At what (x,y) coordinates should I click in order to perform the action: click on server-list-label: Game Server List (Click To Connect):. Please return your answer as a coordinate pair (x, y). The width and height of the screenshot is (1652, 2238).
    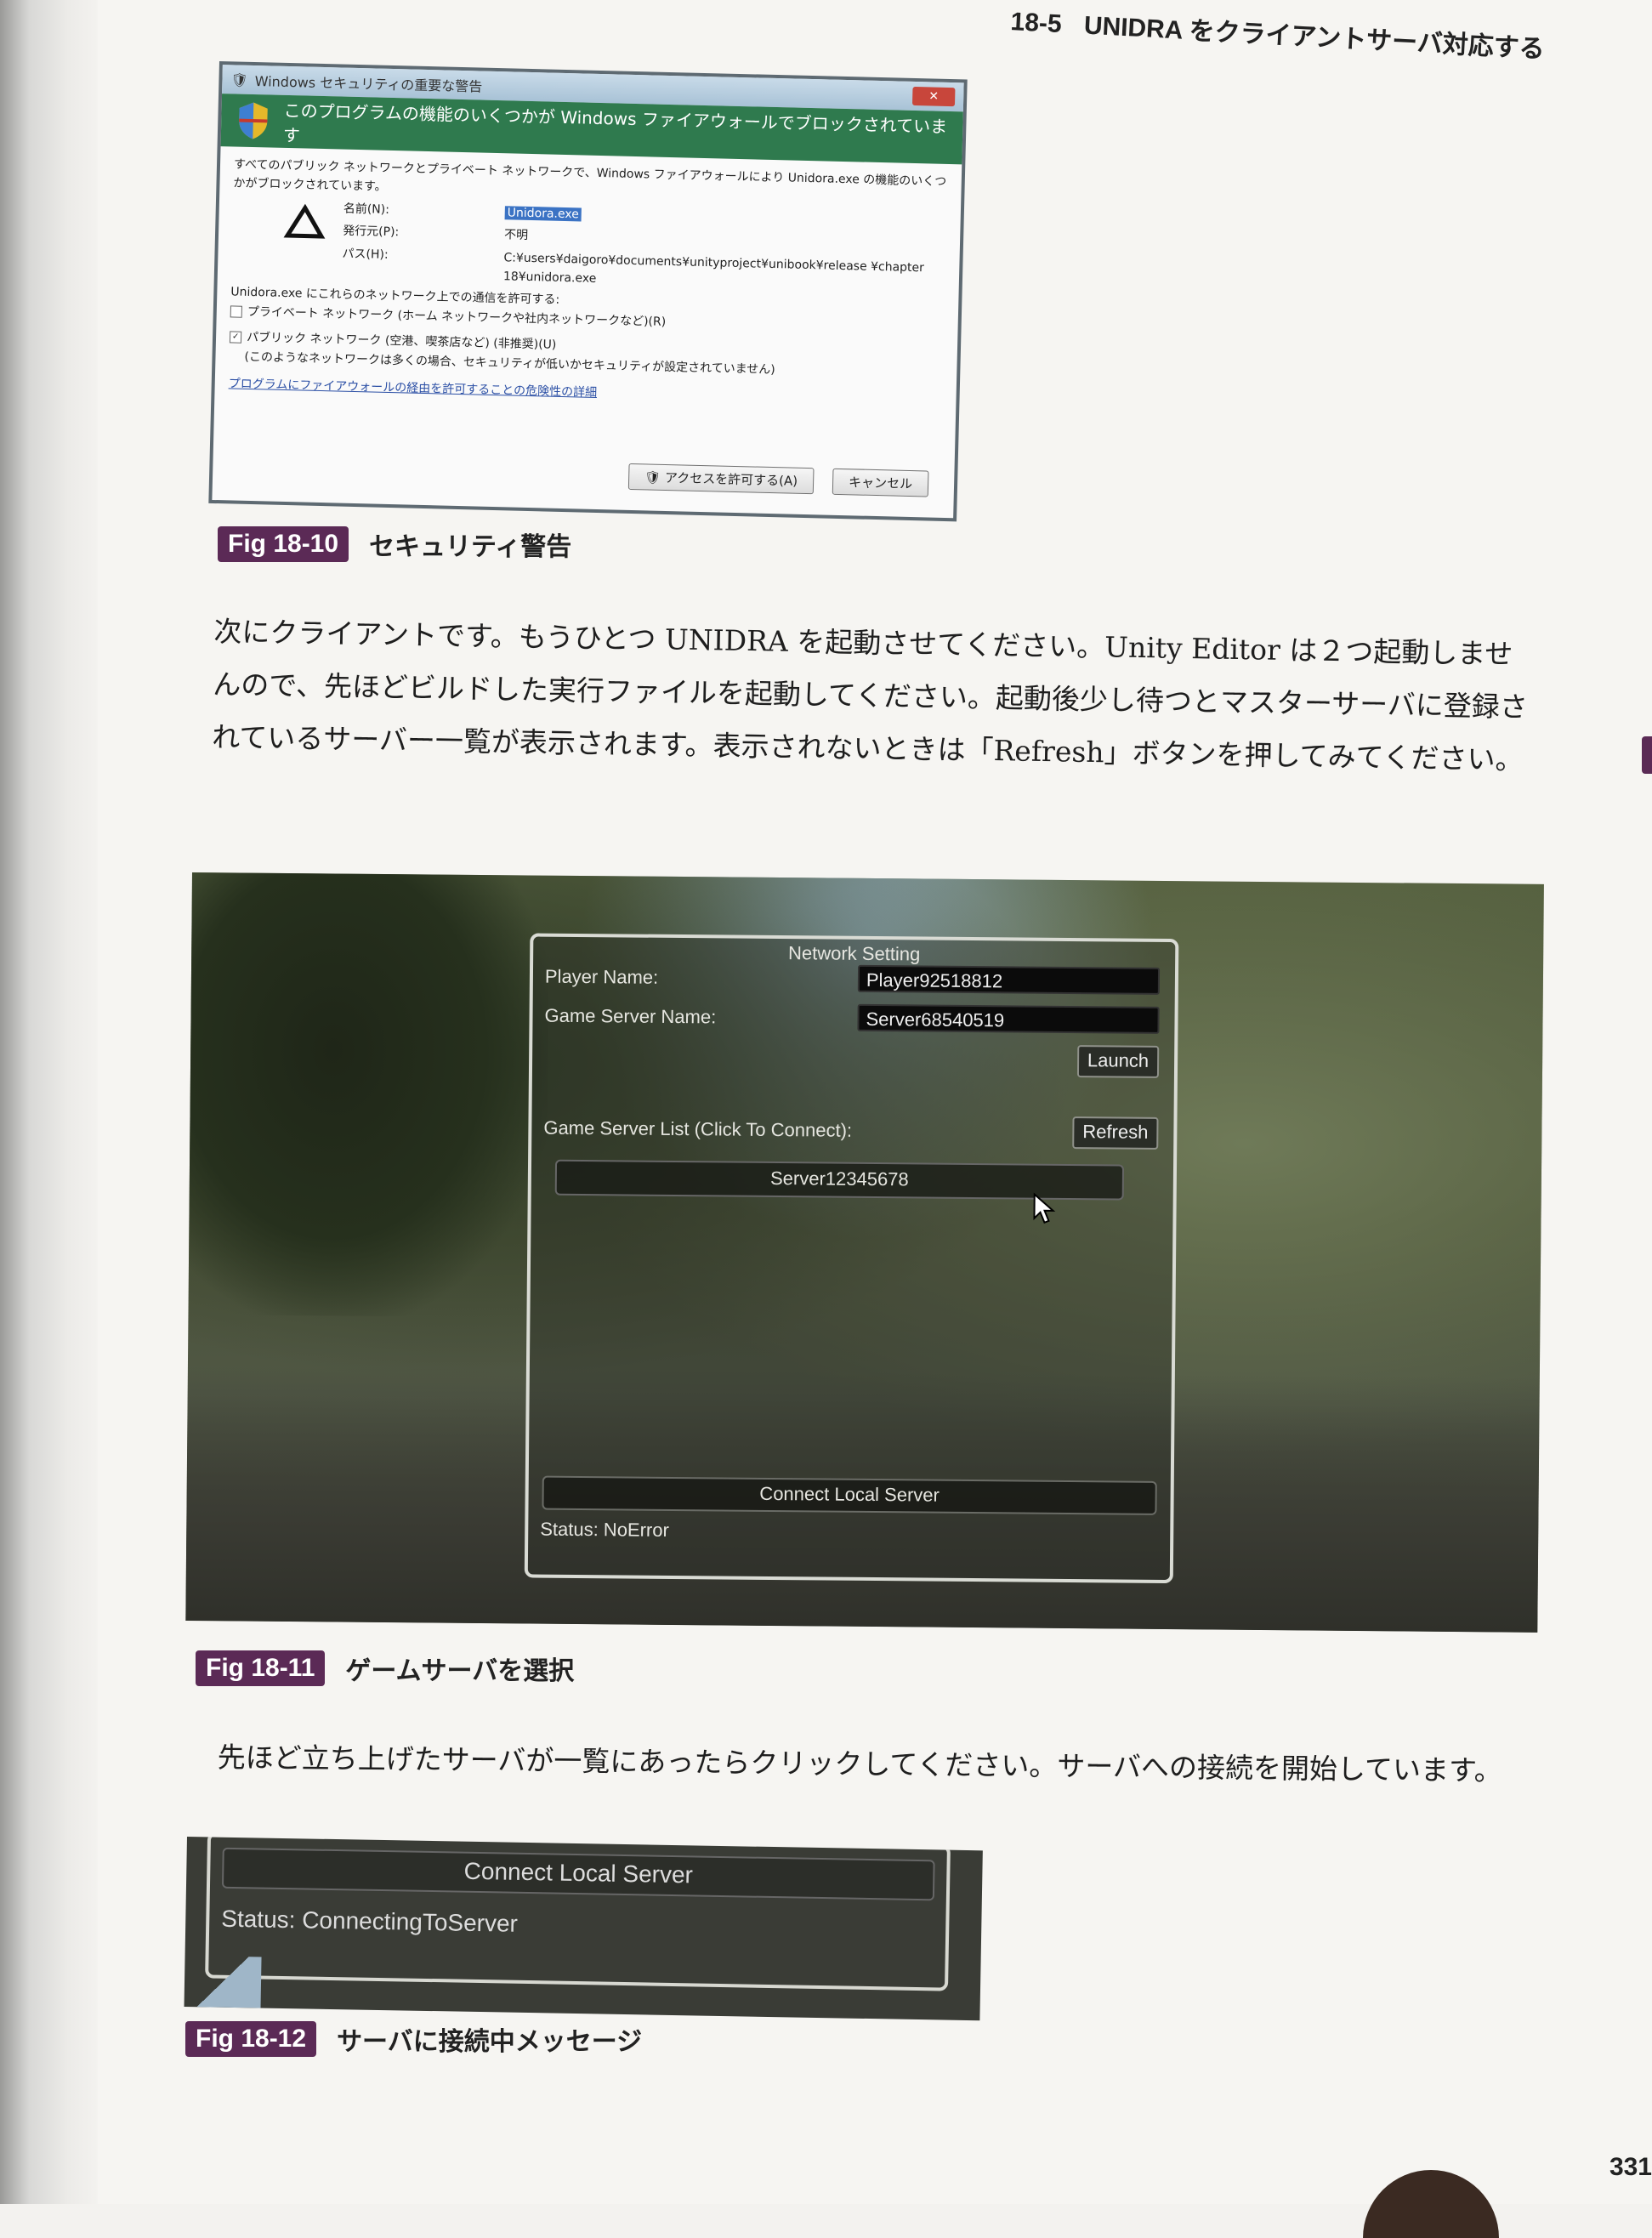
    Looking at the image, I should click on (698, 1128).